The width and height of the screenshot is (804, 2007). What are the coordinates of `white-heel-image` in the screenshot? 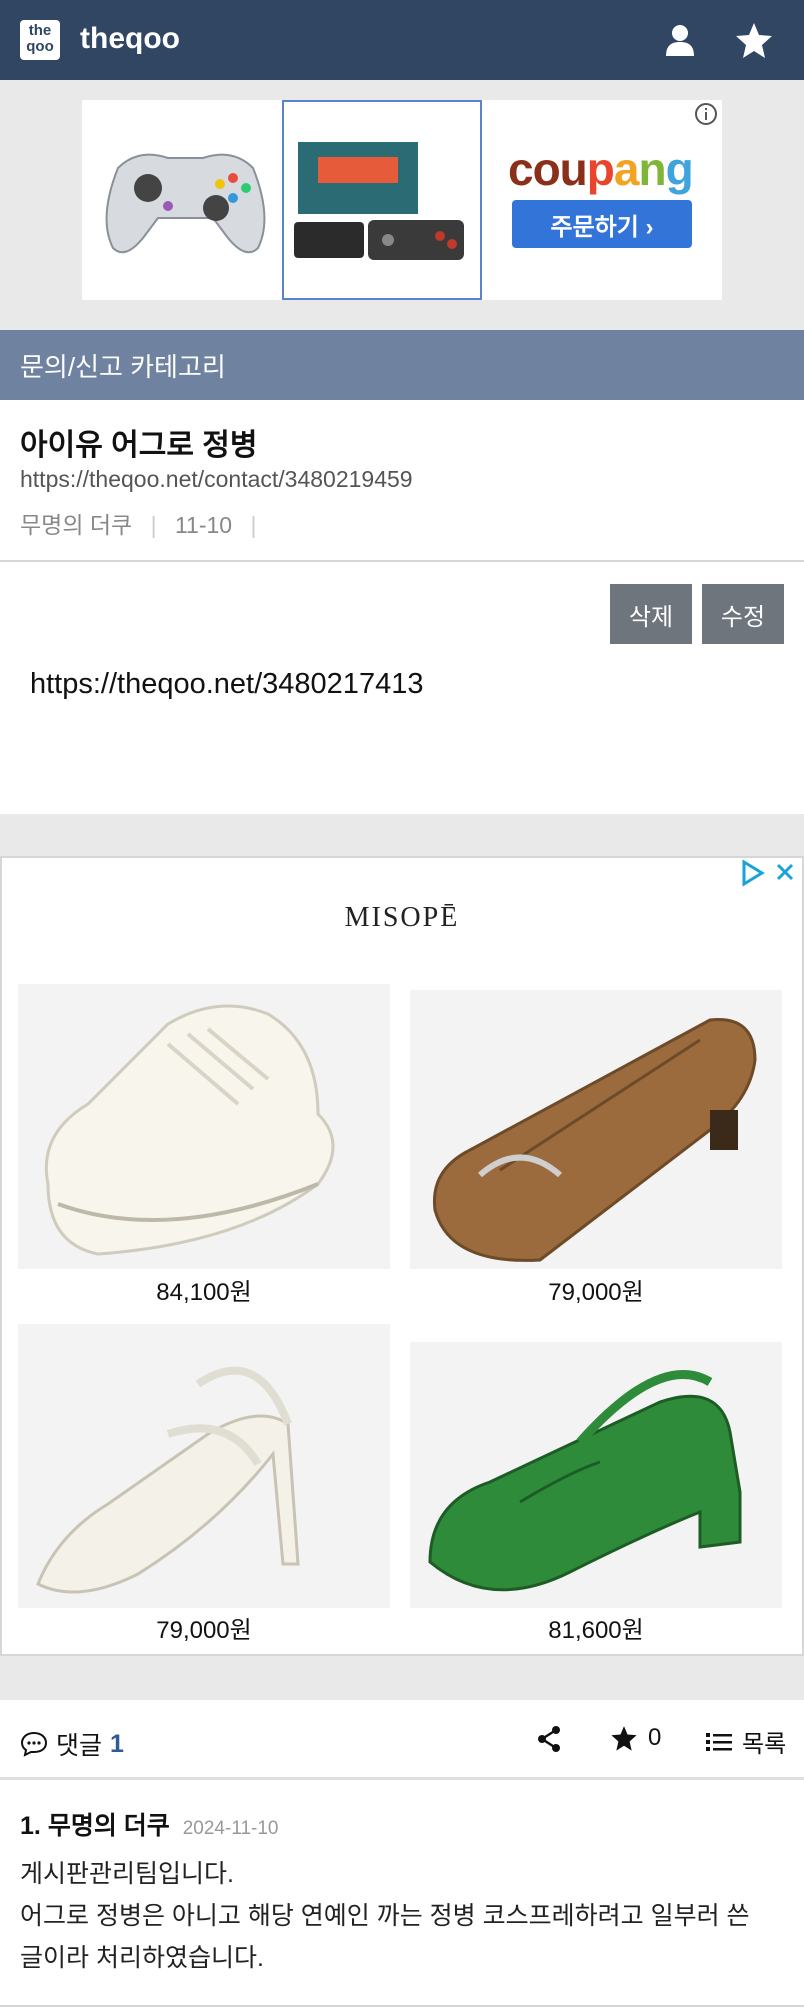 It's located at (204, 1466).